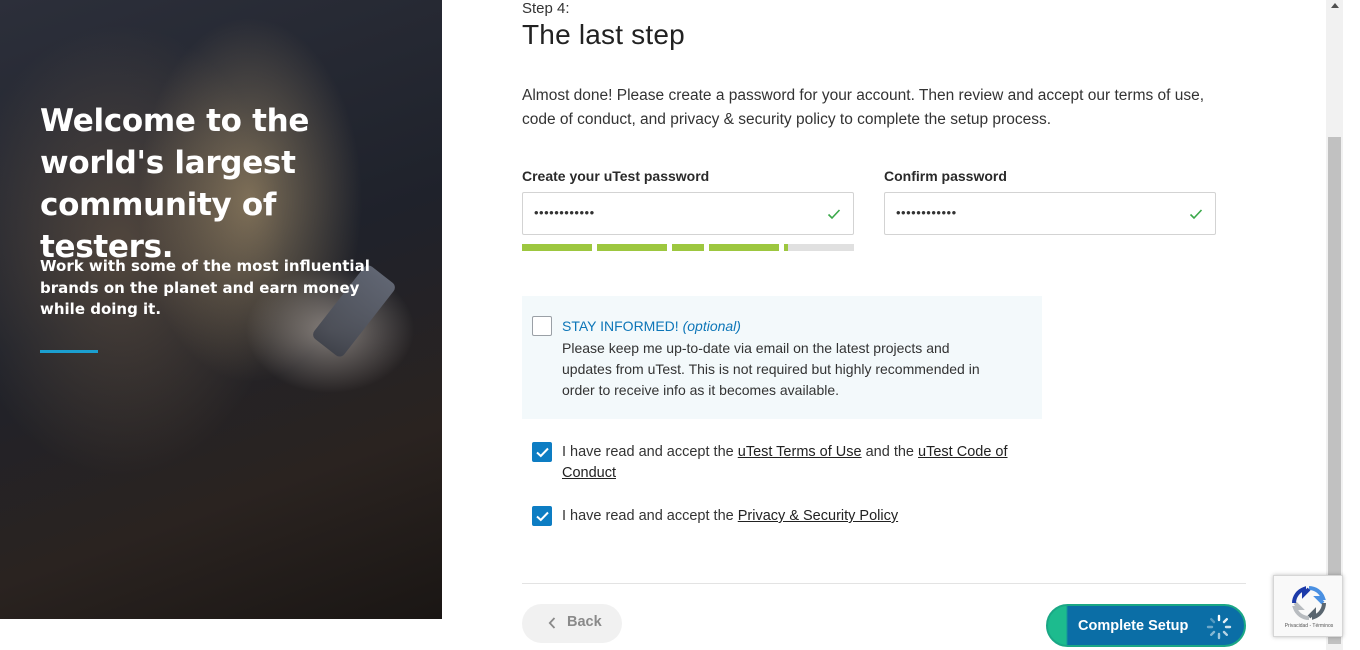  I want to click on terms-checkbox, so click(542, 452).